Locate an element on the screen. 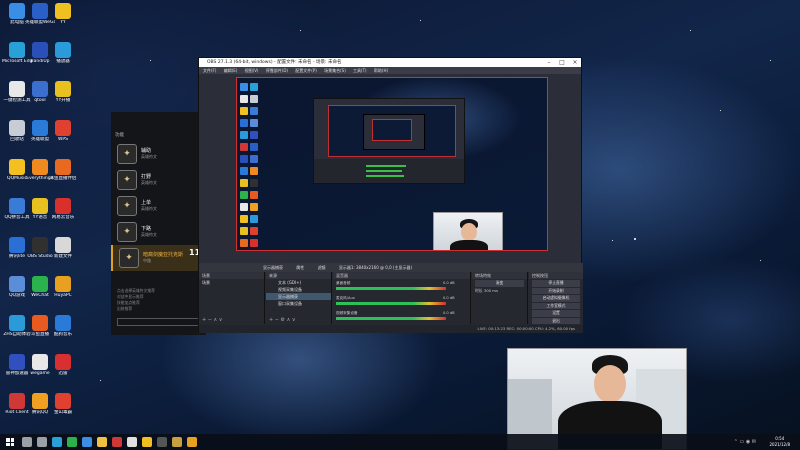 The width and height of the screenshot is (800, 450). panel-input is located at coordinates (159, 322).